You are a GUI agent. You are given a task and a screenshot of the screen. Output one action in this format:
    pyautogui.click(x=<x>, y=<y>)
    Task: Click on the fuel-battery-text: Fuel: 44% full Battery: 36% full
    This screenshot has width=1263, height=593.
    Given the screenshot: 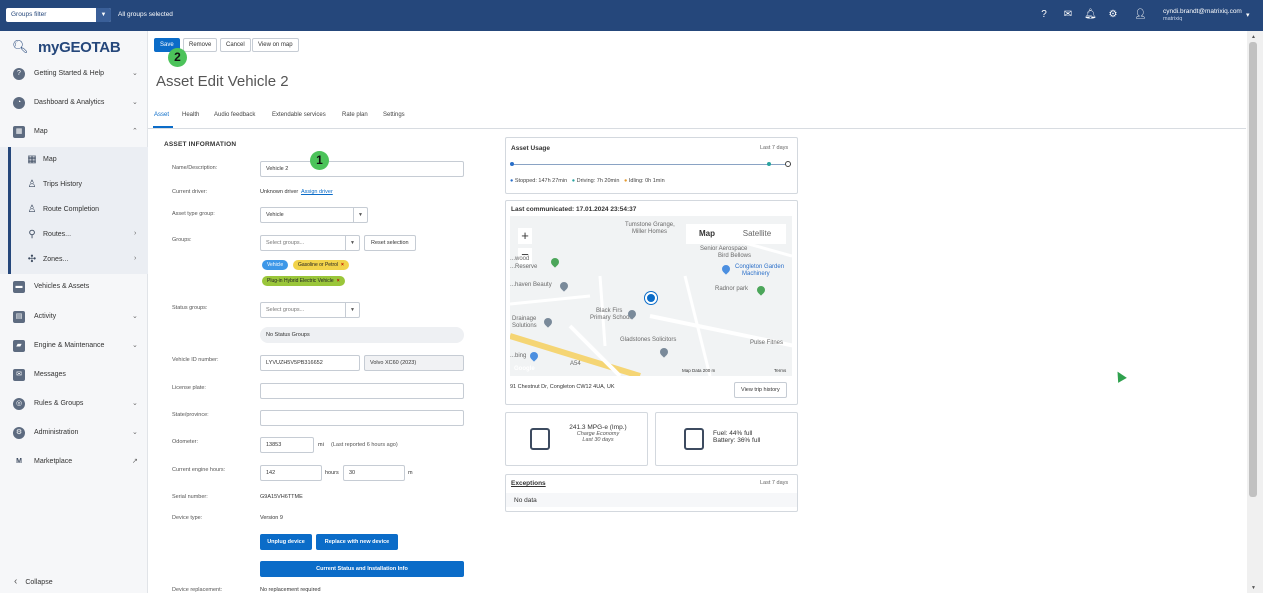 What is the action you would take?
    pyautogui.click(x=736, y=437)
    